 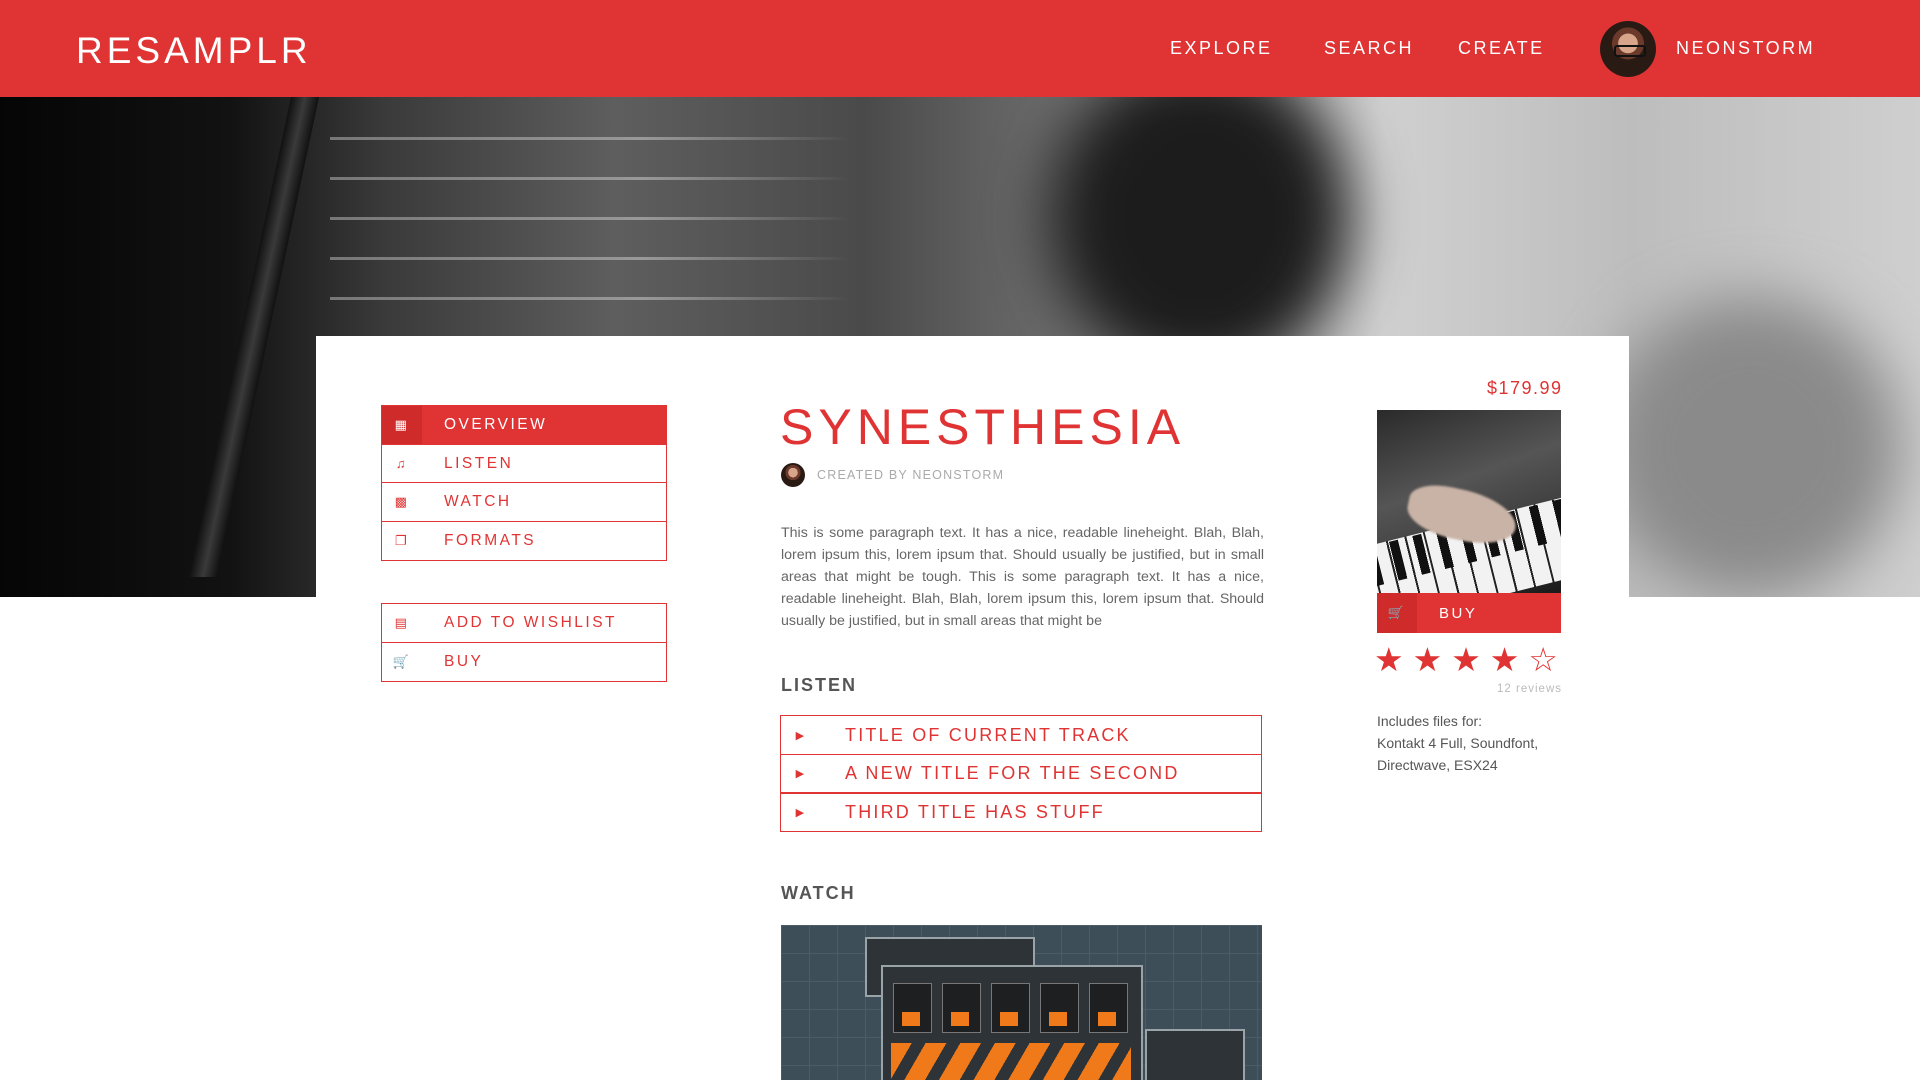 I want to click on sidenav-item-formats: ❐ FORMATS, so click(x=524, y=540).